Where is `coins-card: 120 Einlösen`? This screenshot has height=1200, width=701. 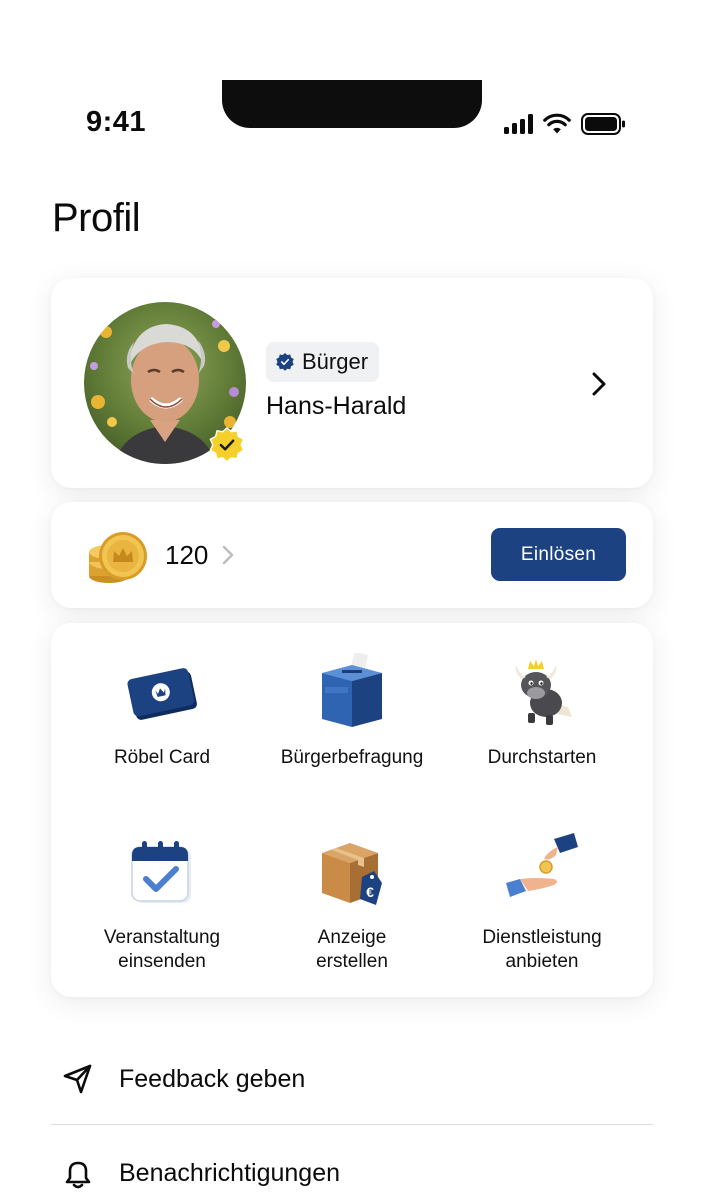 coins-card: 120 Einlösen is located at coordinates (352, 555).